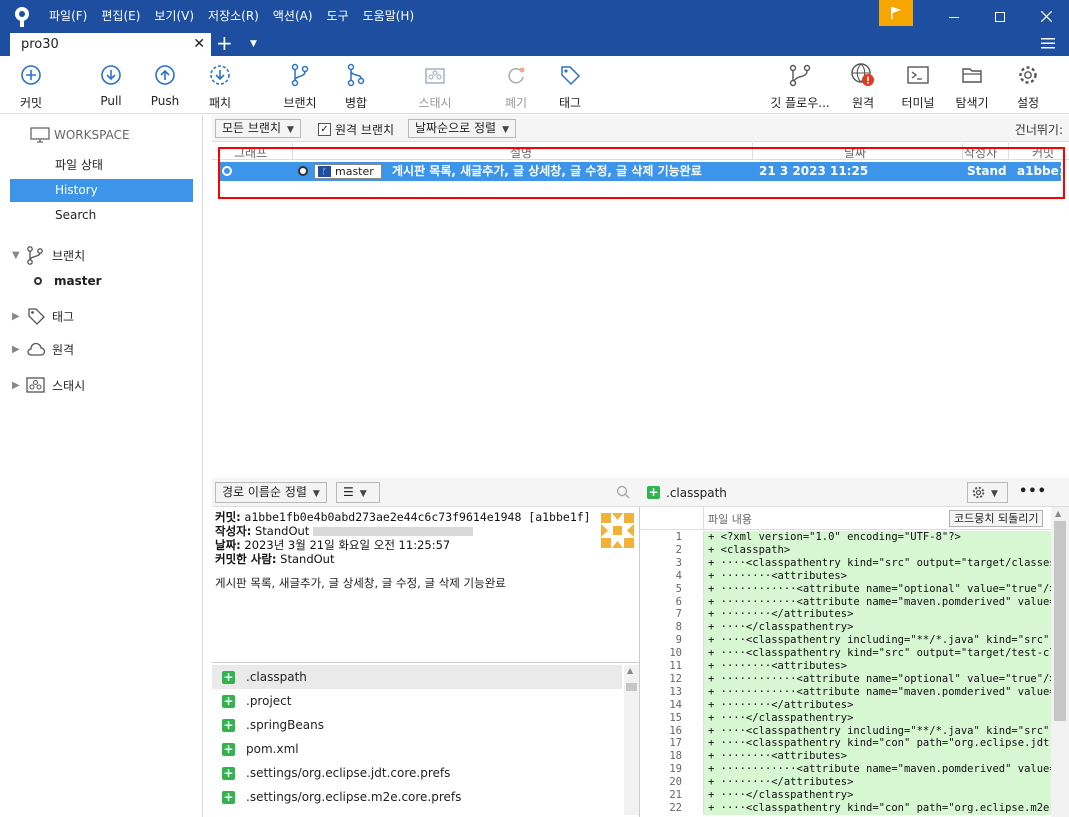 Image resolution: width=1069 pixels, height=817 pixels. I want to click on line-number: 14, so click(662, 705).